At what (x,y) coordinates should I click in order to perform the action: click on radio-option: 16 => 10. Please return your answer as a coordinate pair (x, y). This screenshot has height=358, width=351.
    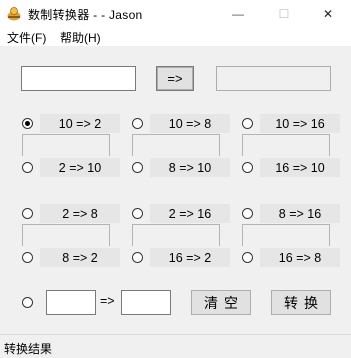
    Looking at the image, I should click on (292, 168).